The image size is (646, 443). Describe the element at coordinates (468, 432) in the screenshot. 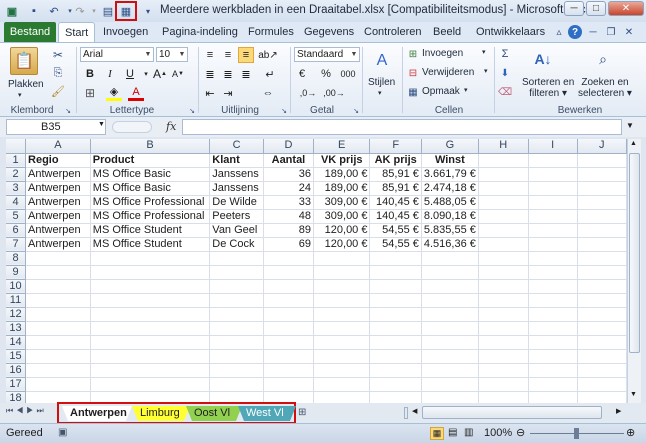

I see `page-break-view-icon: ▥` at that location.